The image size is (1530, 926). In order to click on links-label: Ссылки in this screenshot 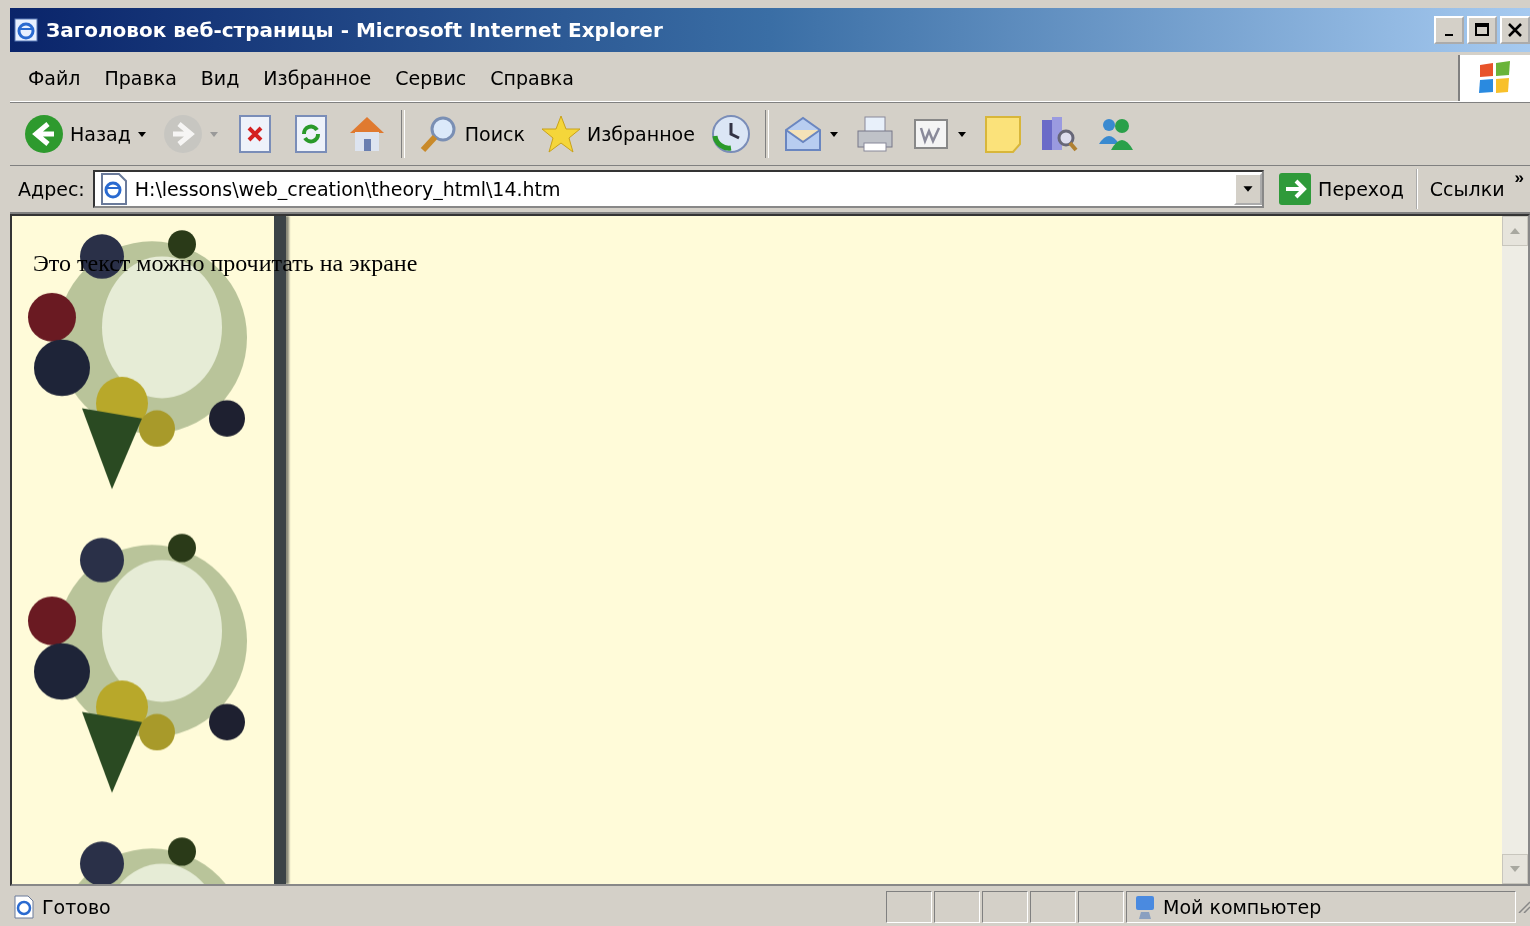, I will do `click(1465, 189)`.